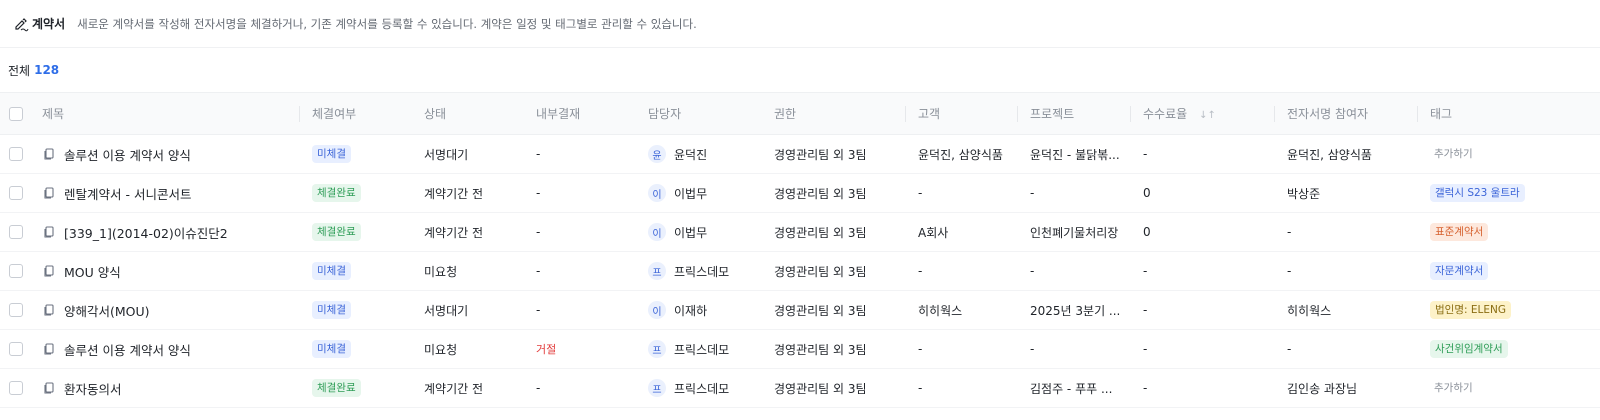 This screenshot has width=1600, height=420. Describe the element at coordinates (1470, 310) in the screenshot. I see `tag-badge: 법인명: ELENG` at that location.